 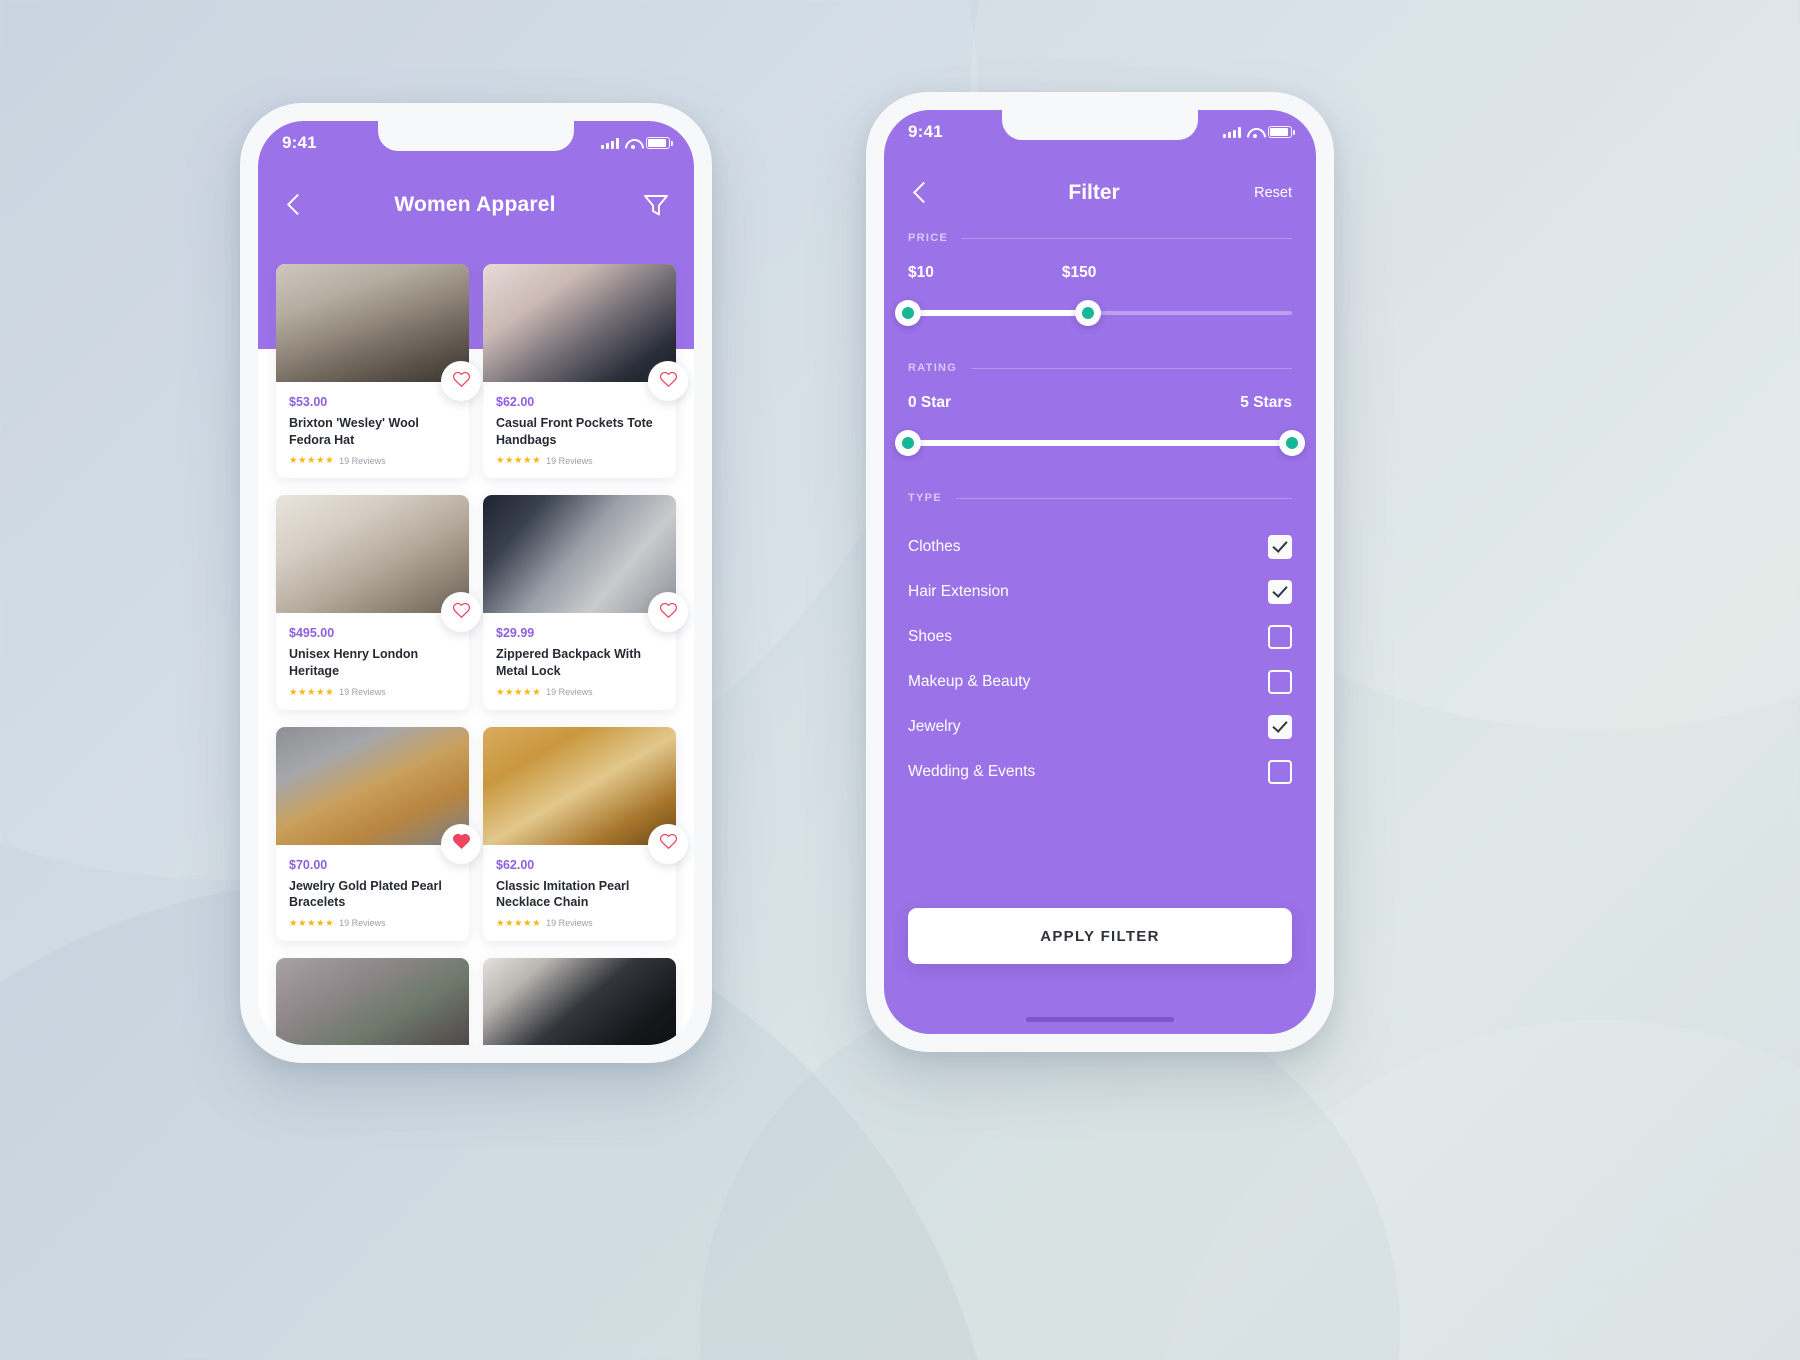 I want to click on rating-slider-min-handle, so click(x=908, y=443).